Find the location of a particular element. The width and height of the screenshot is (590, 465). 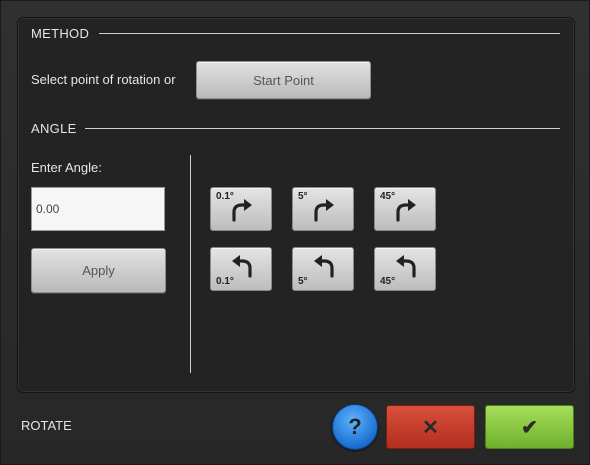

dialog-title: ROTATE is located at coordinates (46, 425).